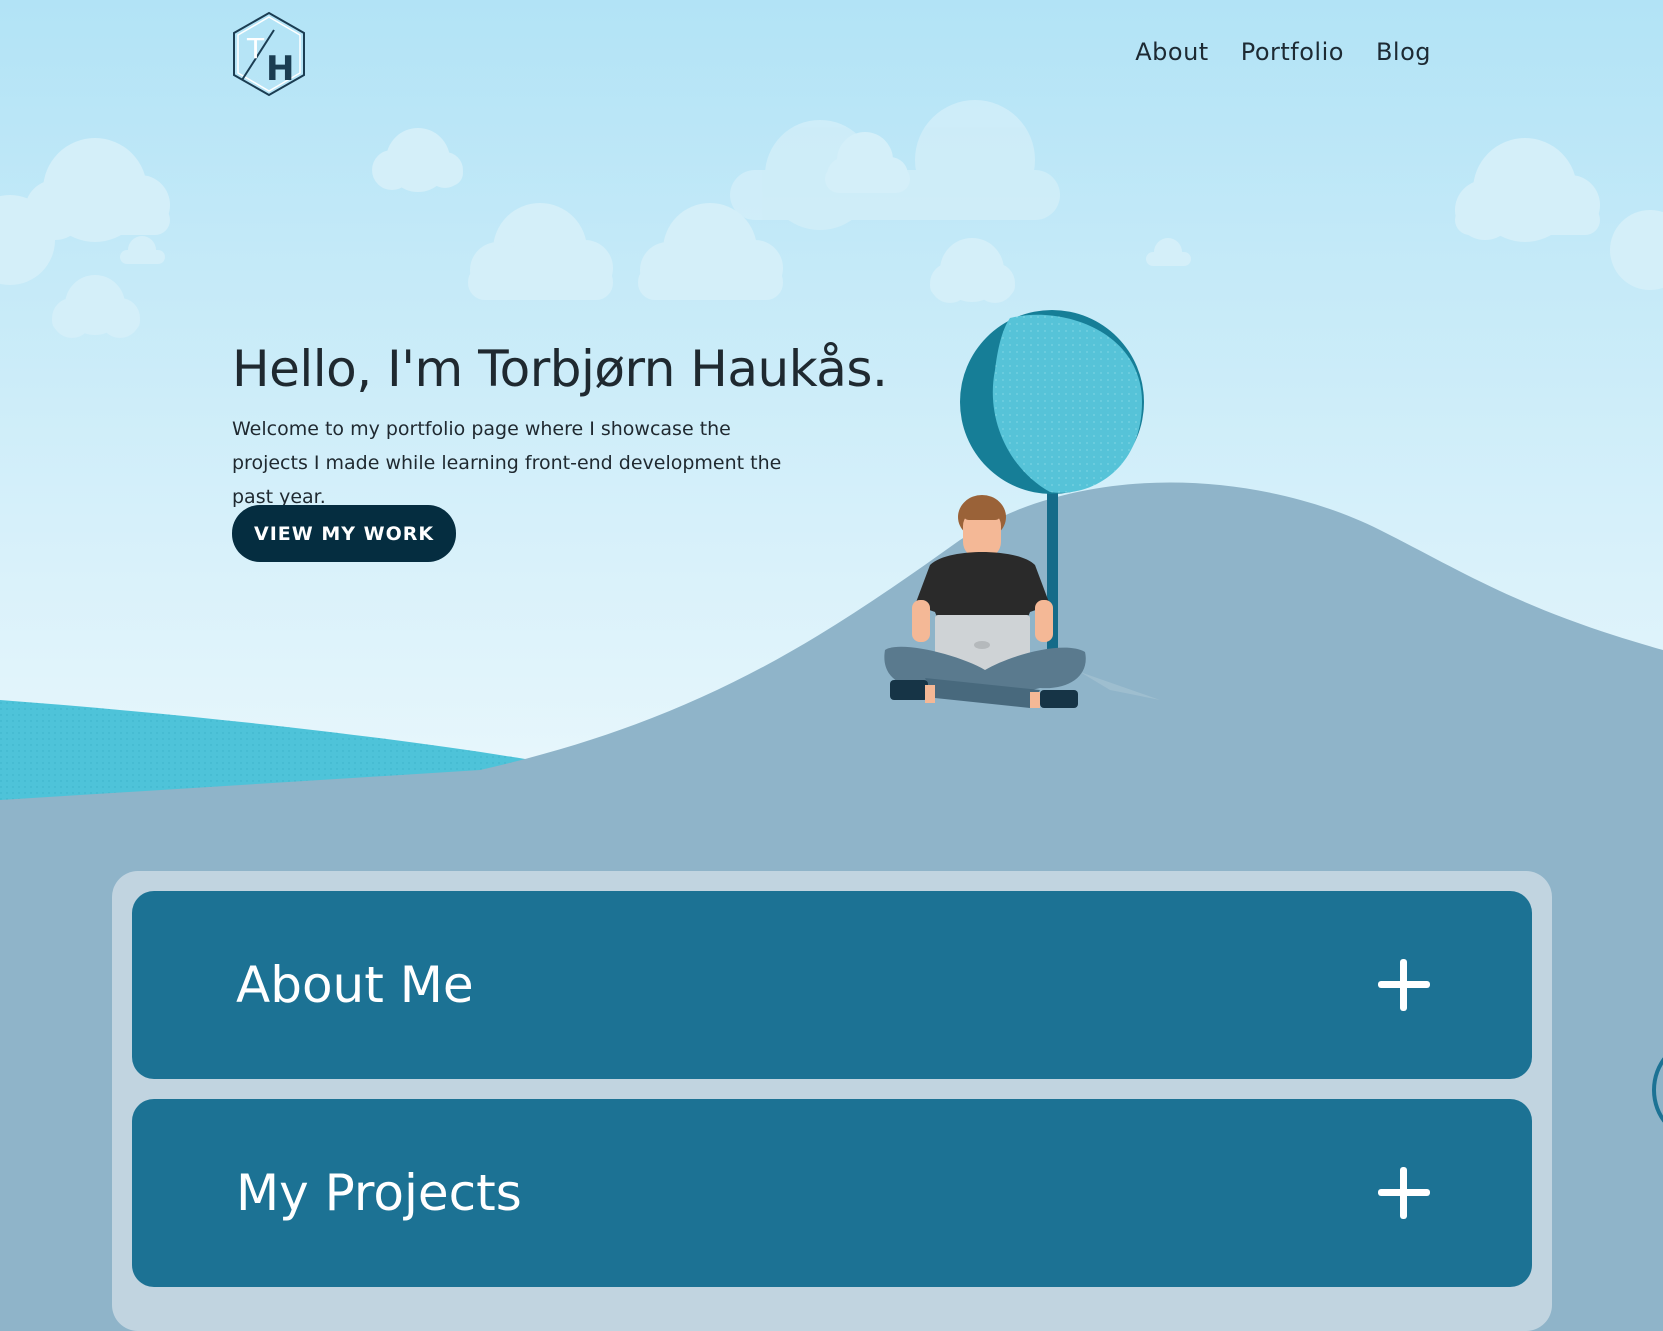  What do you see at coordinates (1171, 52) in the screenshot?
I see `nav-item-about: About` at bounding box center [1171, 52].